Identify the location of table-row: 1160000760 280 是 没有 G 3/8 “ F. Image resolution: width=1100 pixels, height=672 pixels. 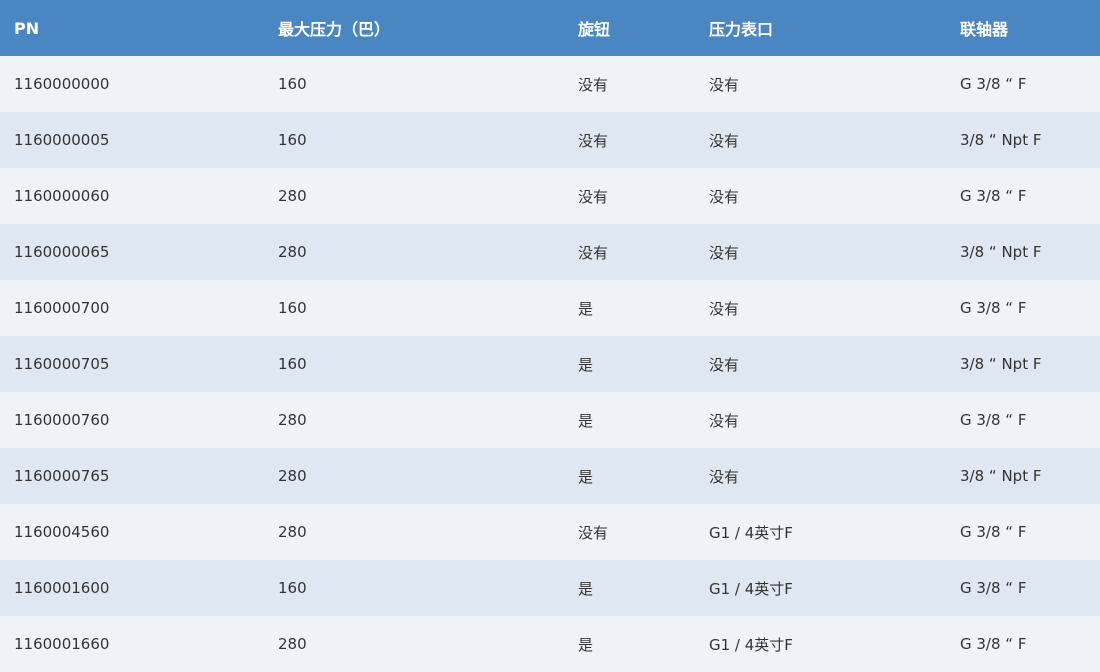
(550, 420).